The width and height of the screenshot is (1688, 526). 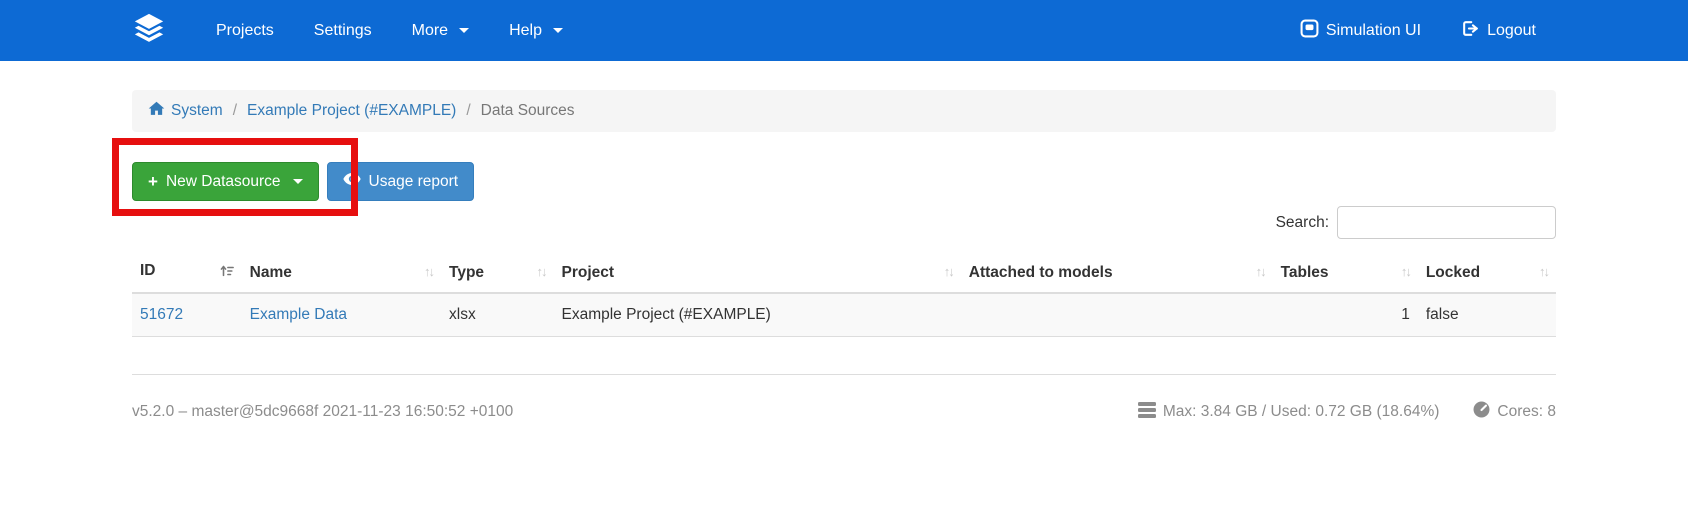 I want to click on column-header-name: ↑↓ Name, so click(x=341, y=273).